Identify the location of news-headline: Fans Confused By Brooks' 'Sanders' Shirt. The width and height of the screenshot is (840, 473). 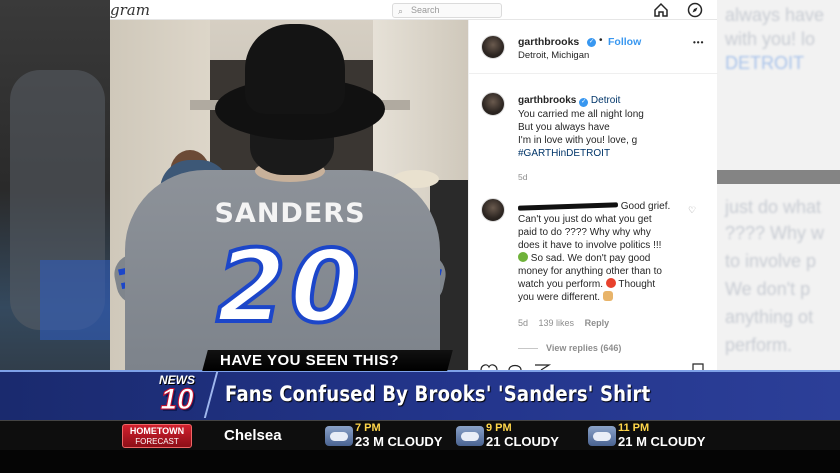
(438, 394).